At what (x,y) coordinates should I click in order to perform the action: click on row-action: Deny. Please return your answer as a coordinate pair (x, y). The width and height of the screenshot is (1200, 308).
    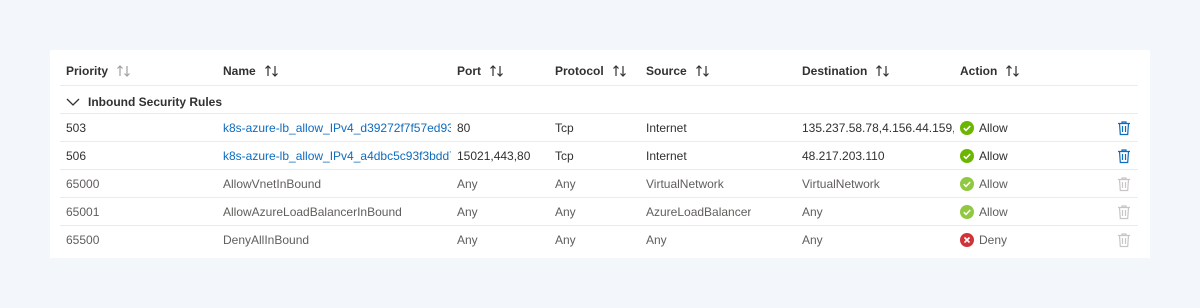
    Looking at the image, I should click on (983, 240).